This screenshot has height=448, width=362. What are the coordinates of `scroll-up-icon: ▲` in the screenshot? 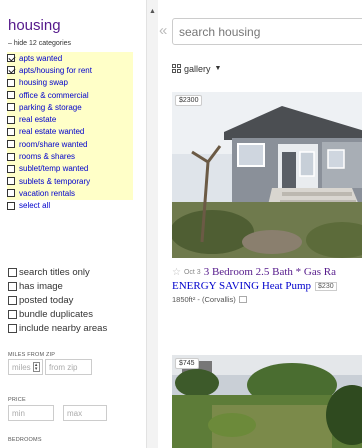 It's located at (152, 11).